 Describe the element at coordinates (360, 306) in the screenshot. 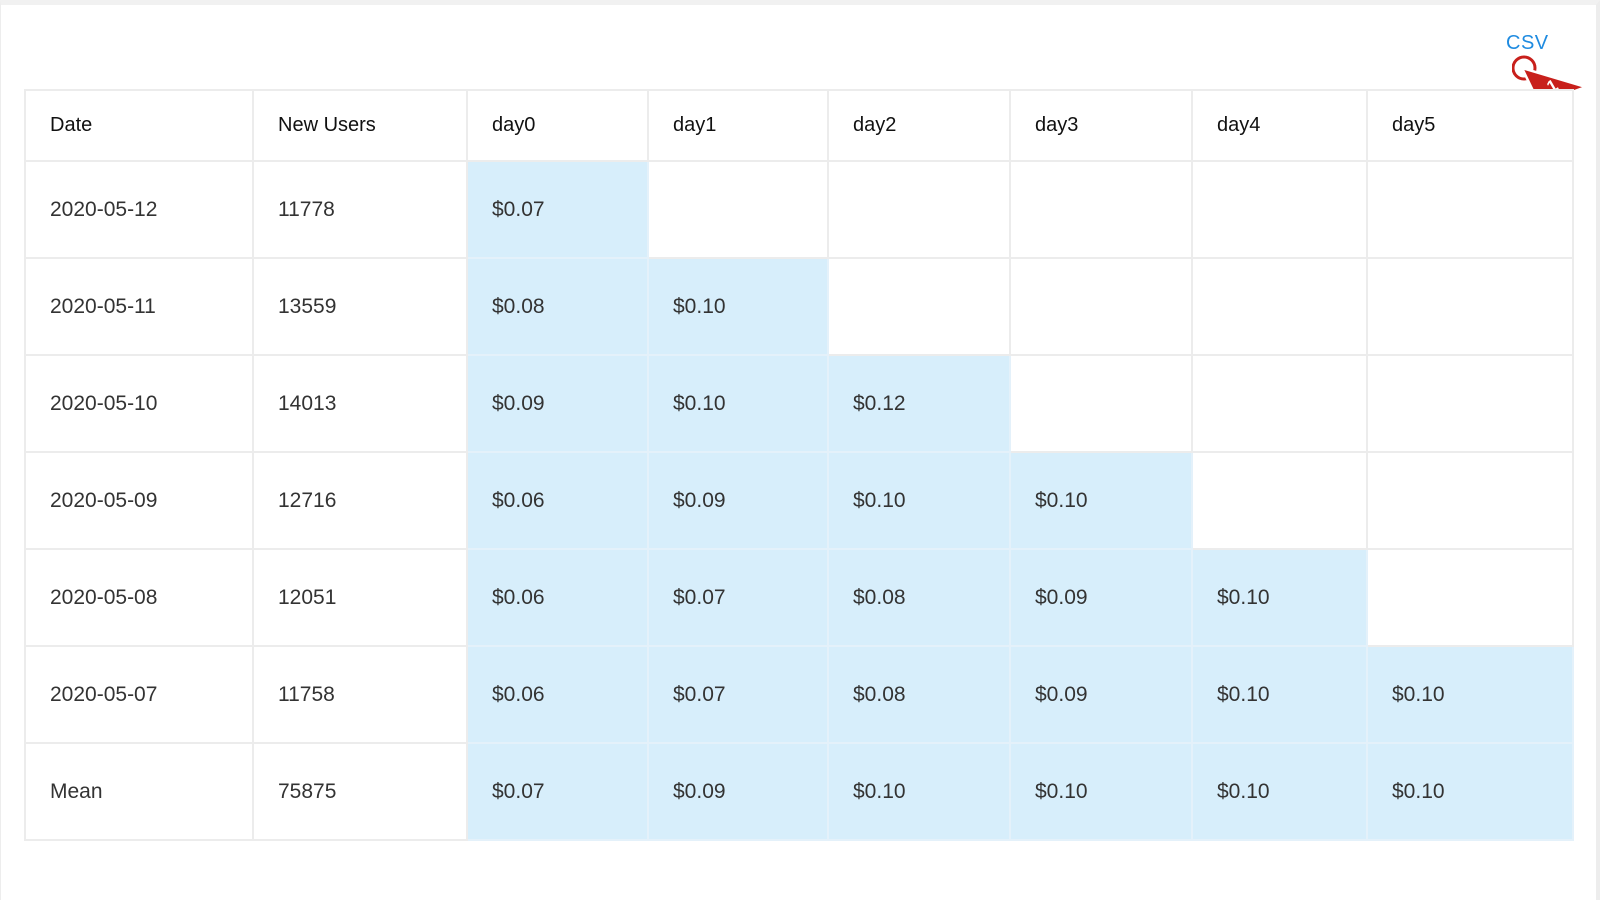

I see `new-users-cell: 13559` at that location.